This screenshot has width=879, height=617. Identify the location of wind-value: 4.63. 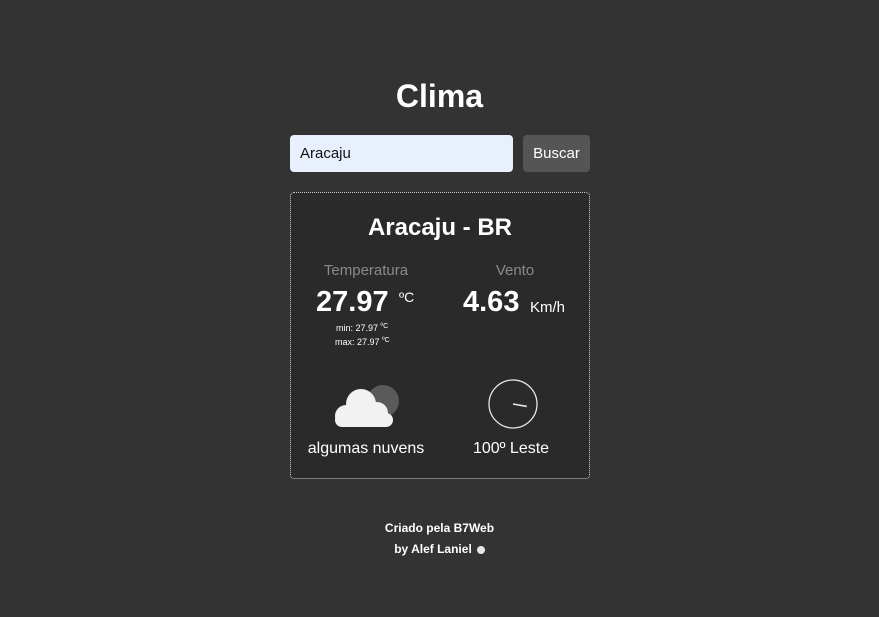
(491, 302).